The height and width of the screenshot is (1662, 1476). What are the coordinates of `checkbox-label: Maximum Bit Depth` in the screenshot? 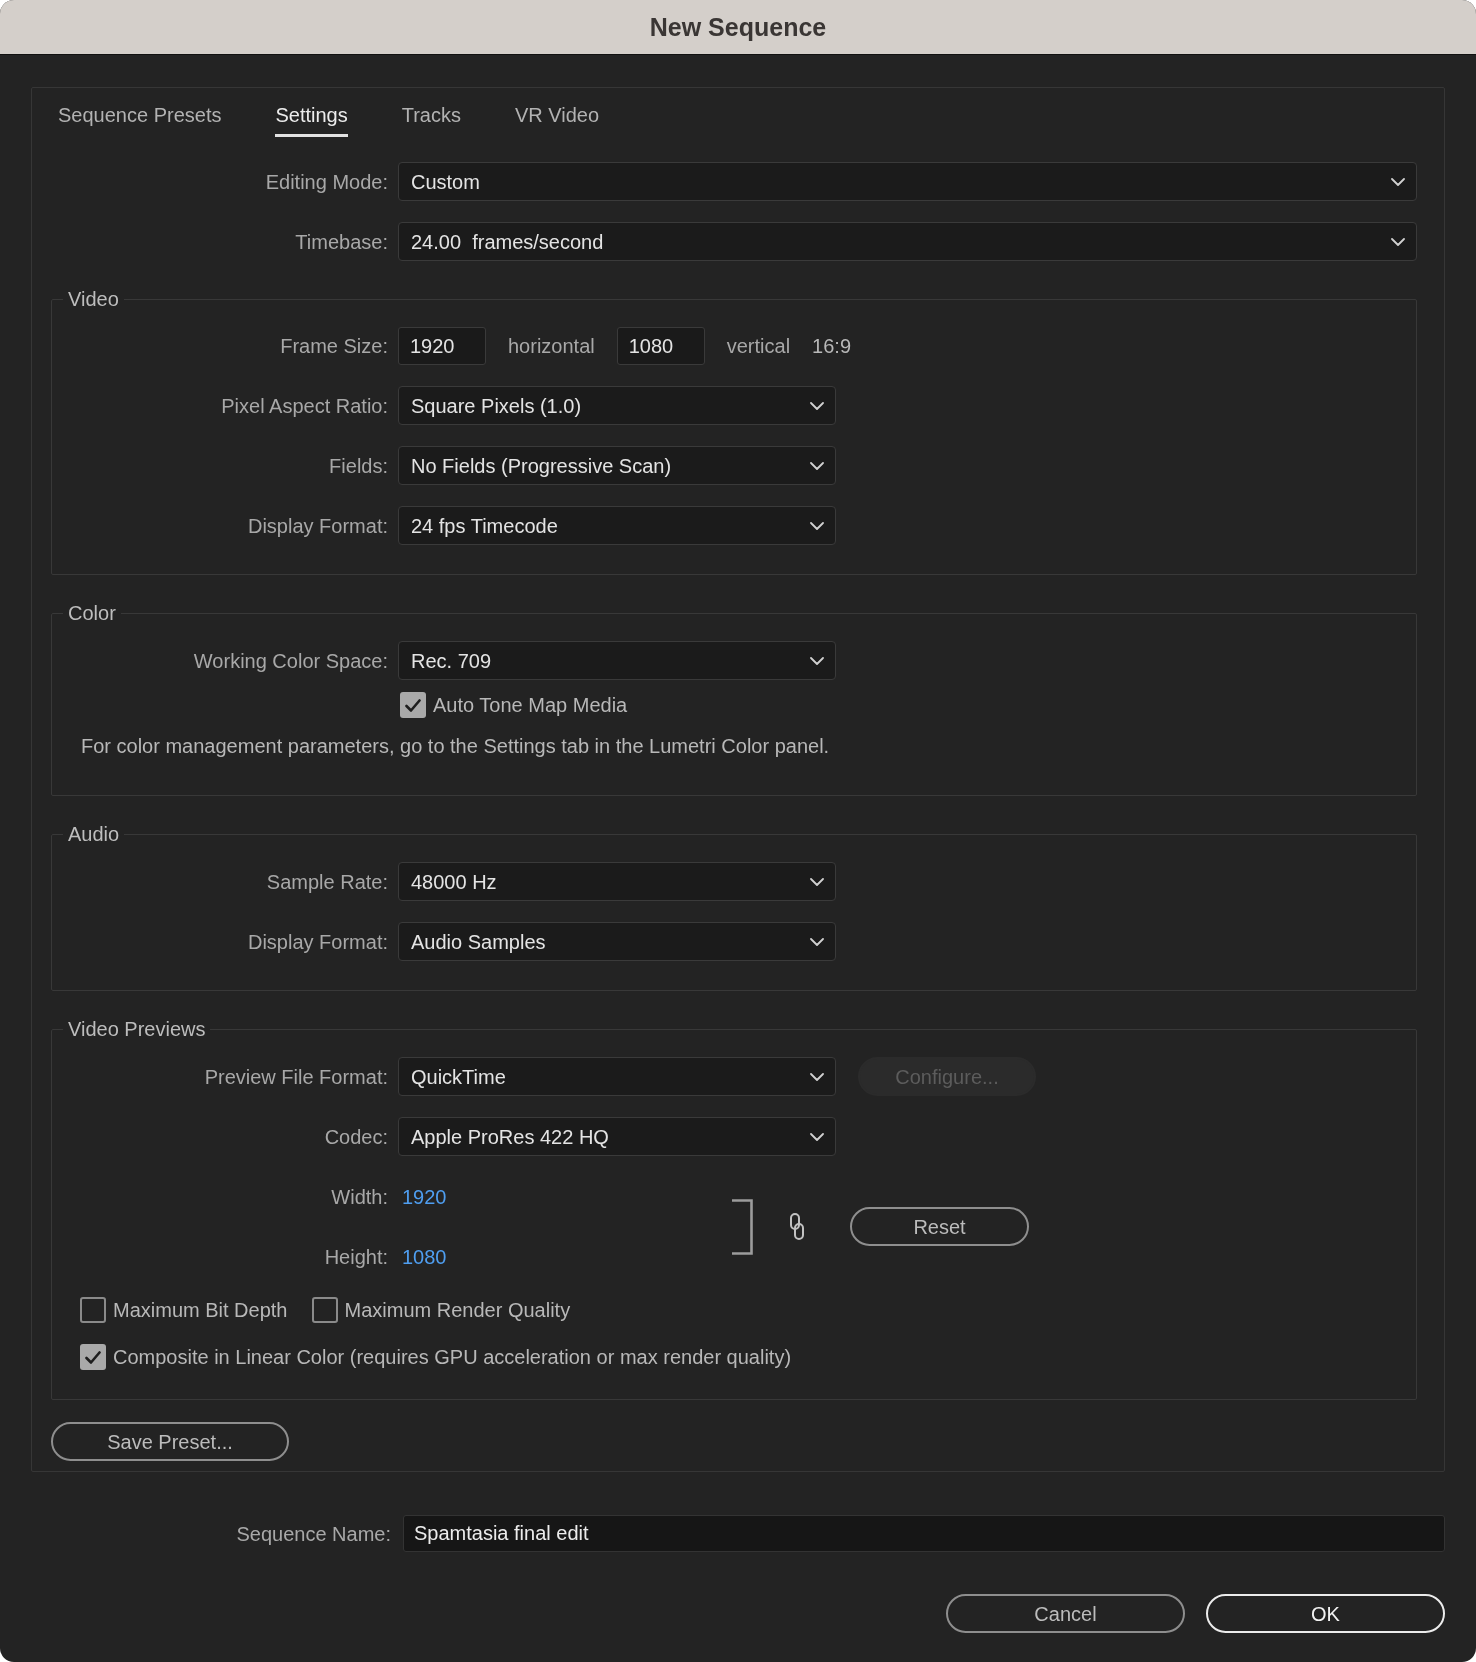 It's located at (200, 1310).